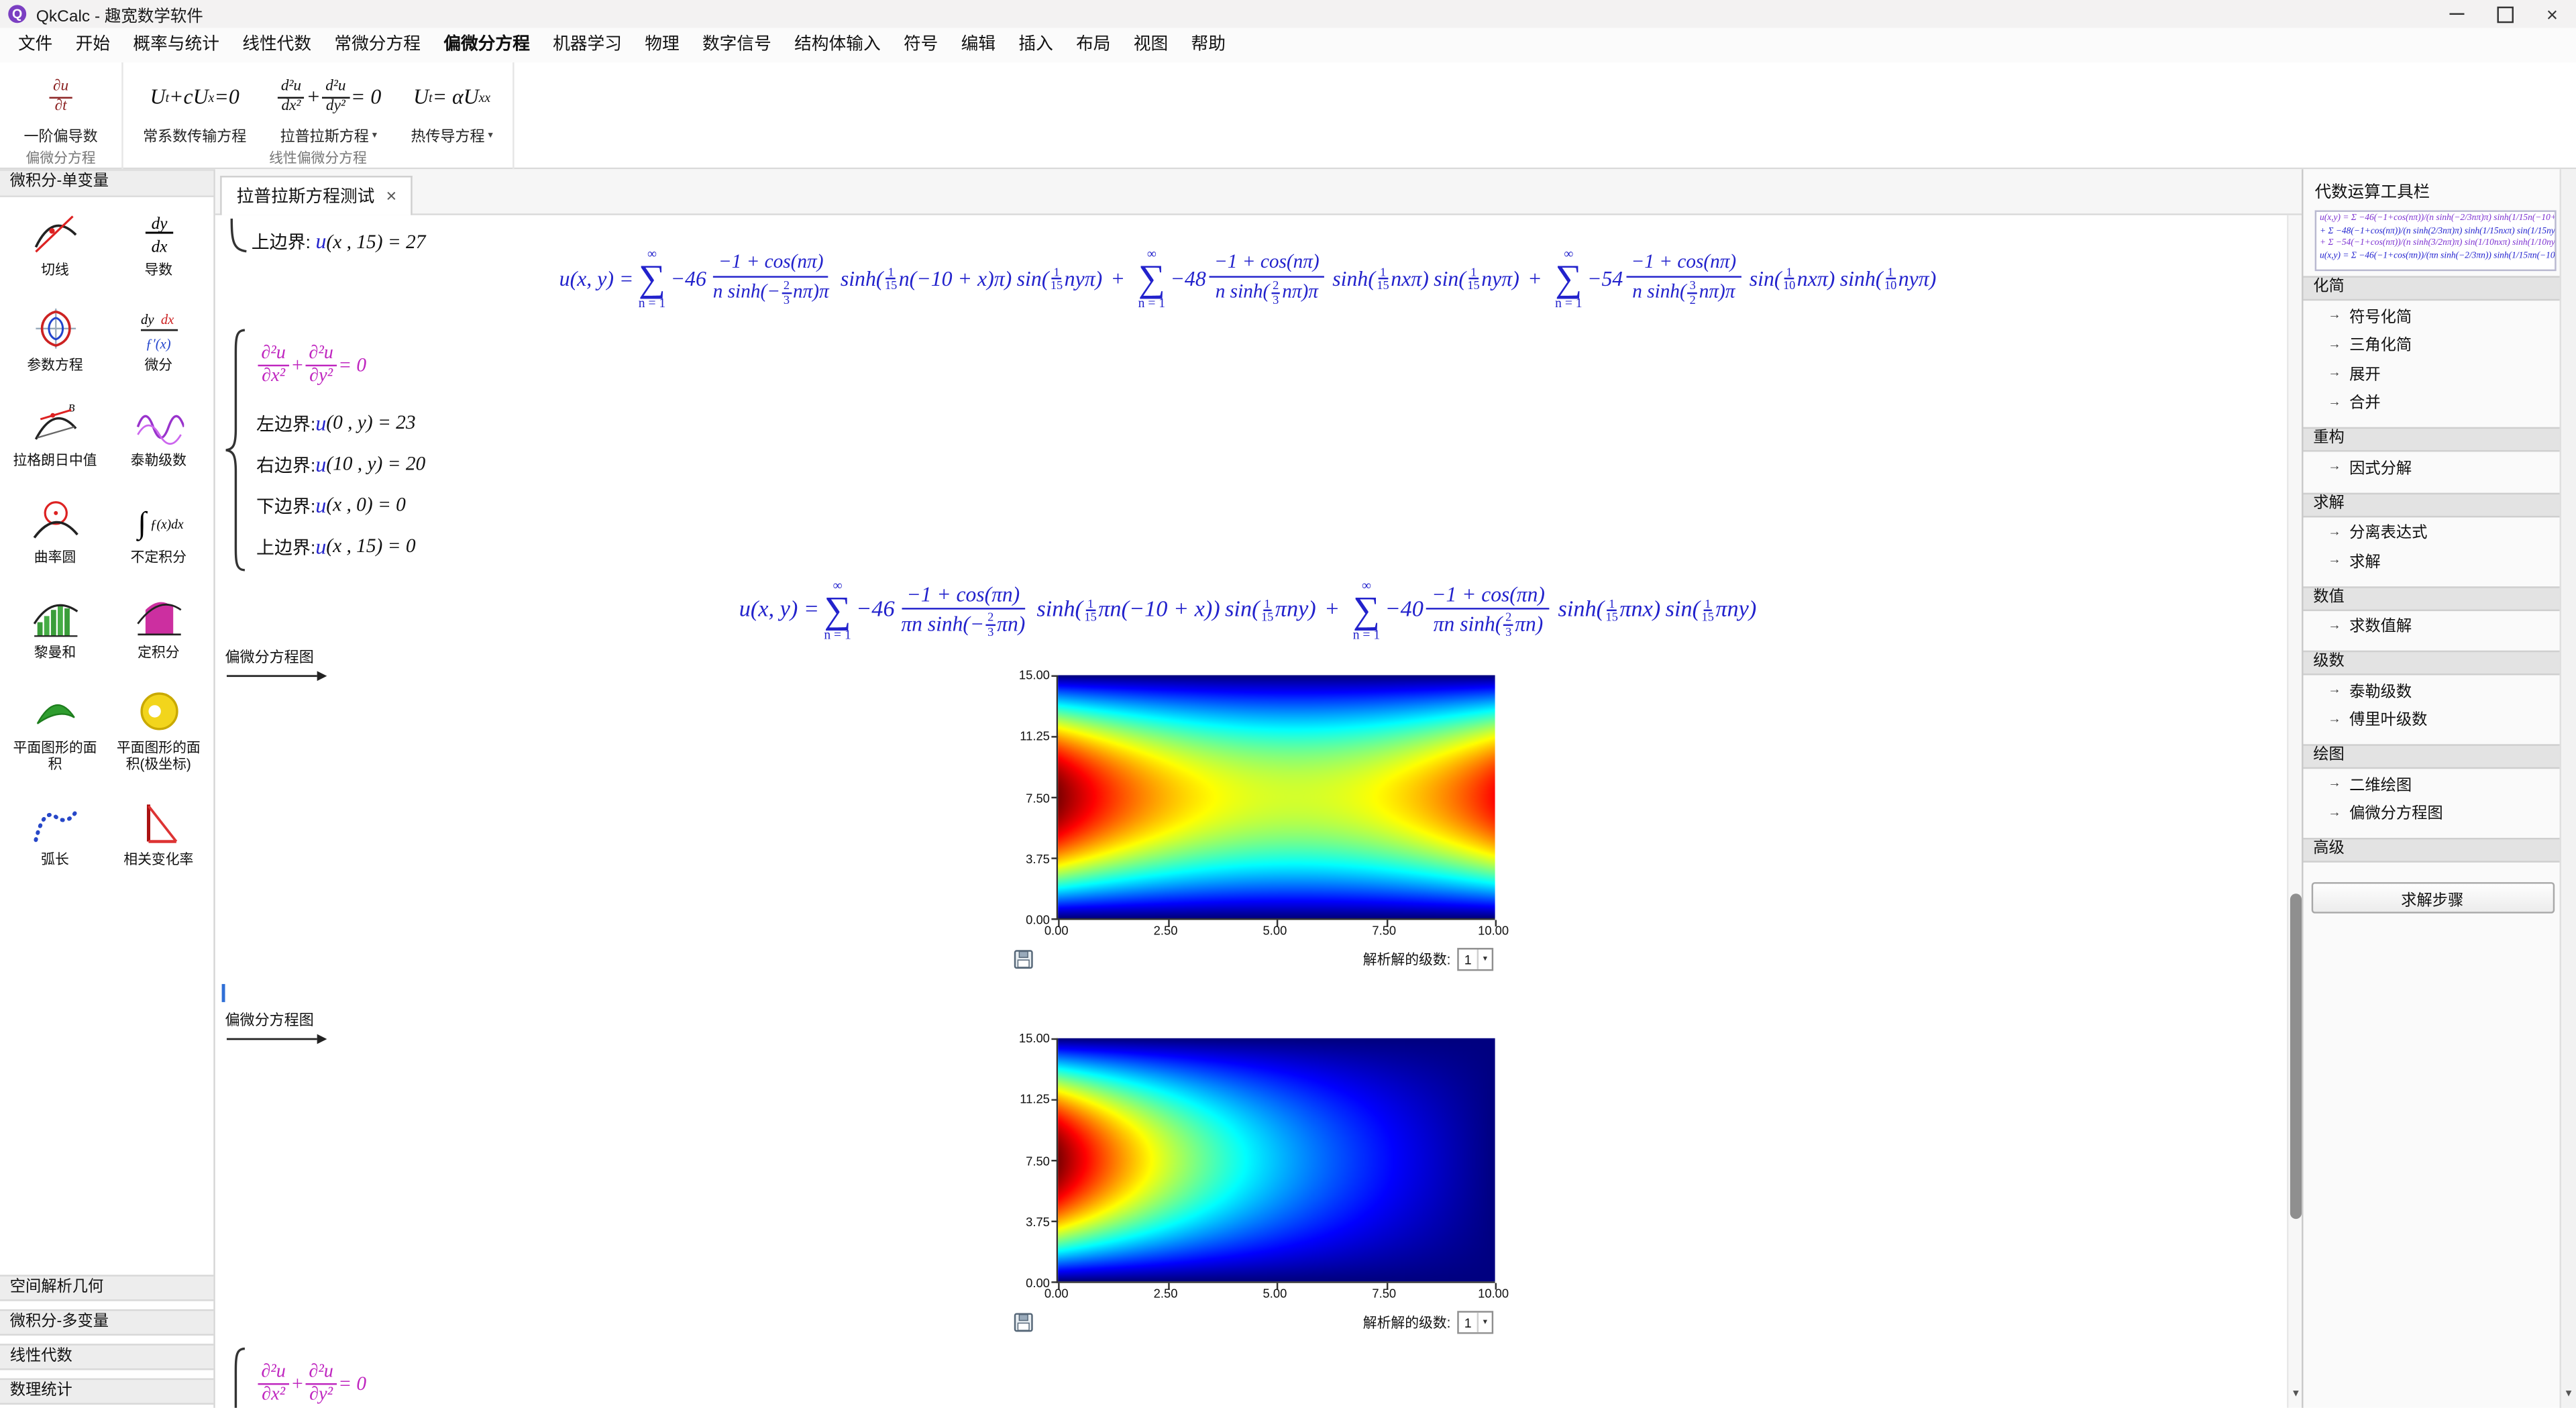 Image resolution: width=2576 pixels, height=1408 pixels. Describe the element at coordinates (2552, 14) in the screenshot. I see `close-button: ×` at that location.